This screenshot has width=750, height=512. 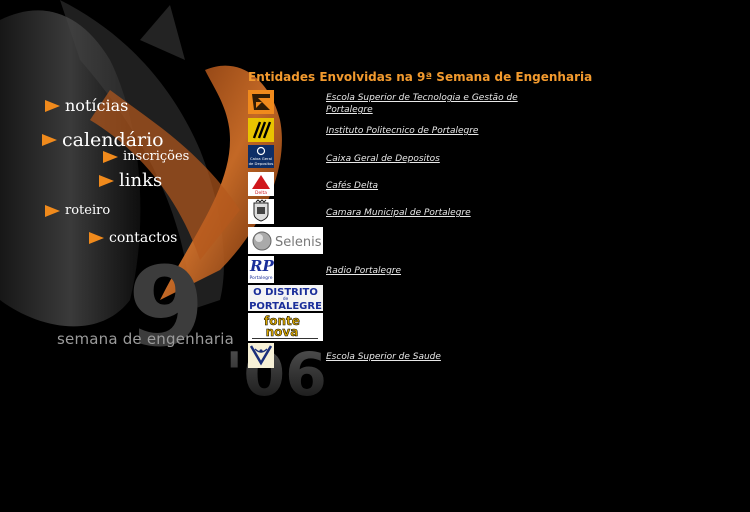 I want to click on delta-logo-icon: Delta, so click(x=261, y=184).